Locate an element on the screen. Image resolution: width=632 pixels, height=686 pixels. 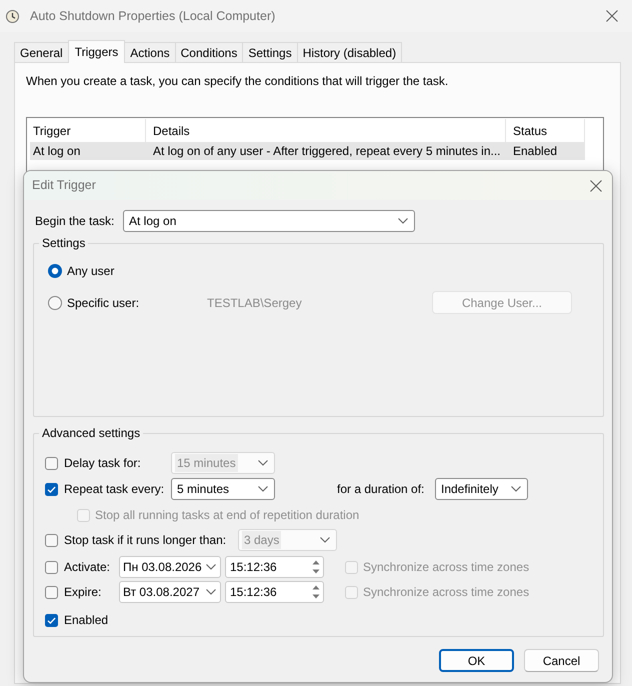
description-text: When you create a task, you can specify the conditions that will trigger the task. is located at coordinates (238, 81).